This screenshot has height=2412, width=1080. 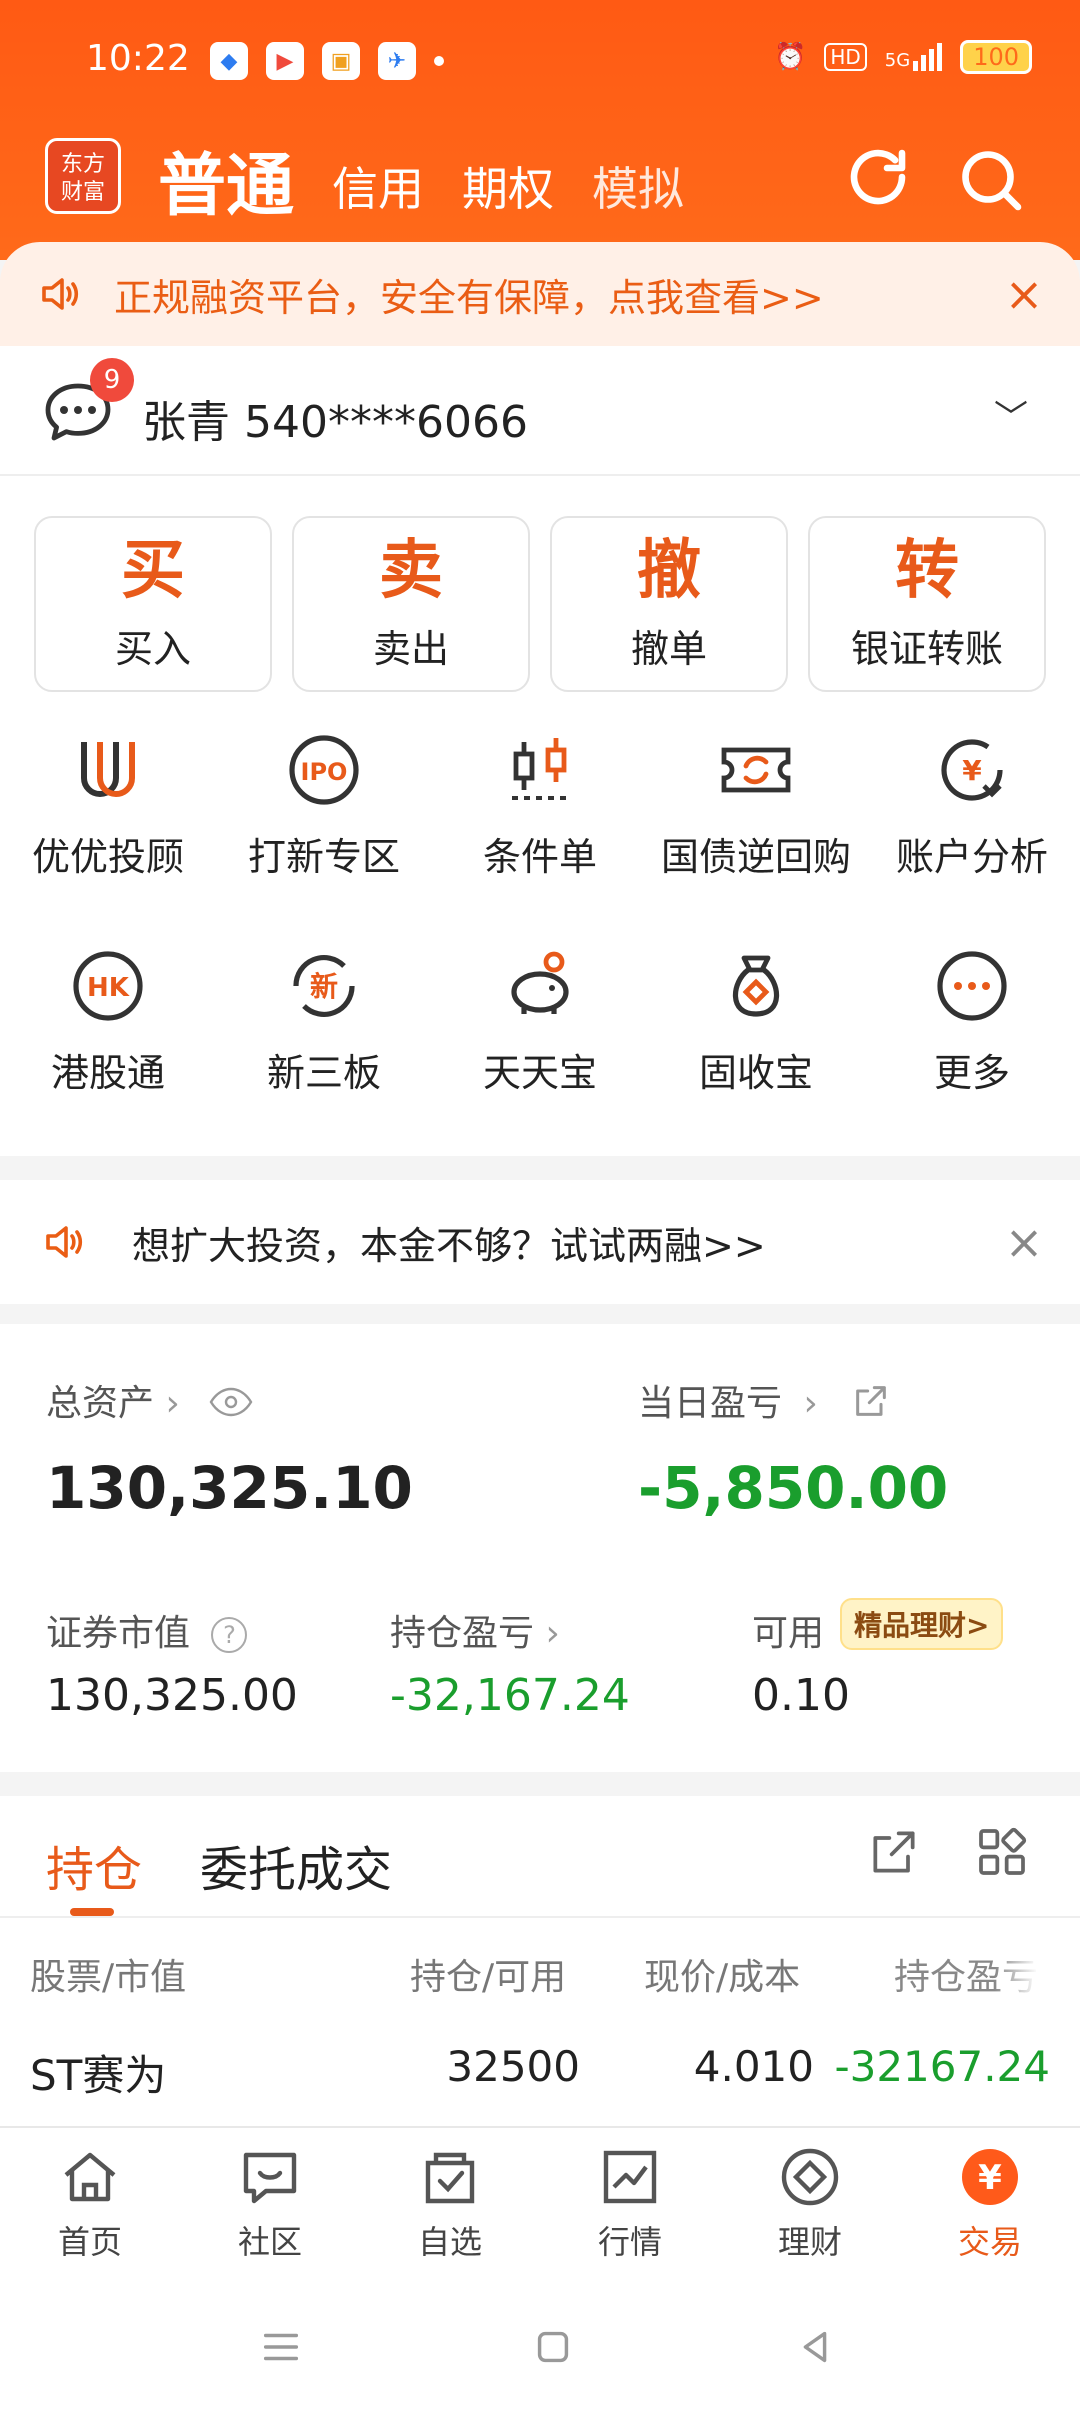 I want to click on chevron-down-icon: ﹀, so click(x=1011, y=414).